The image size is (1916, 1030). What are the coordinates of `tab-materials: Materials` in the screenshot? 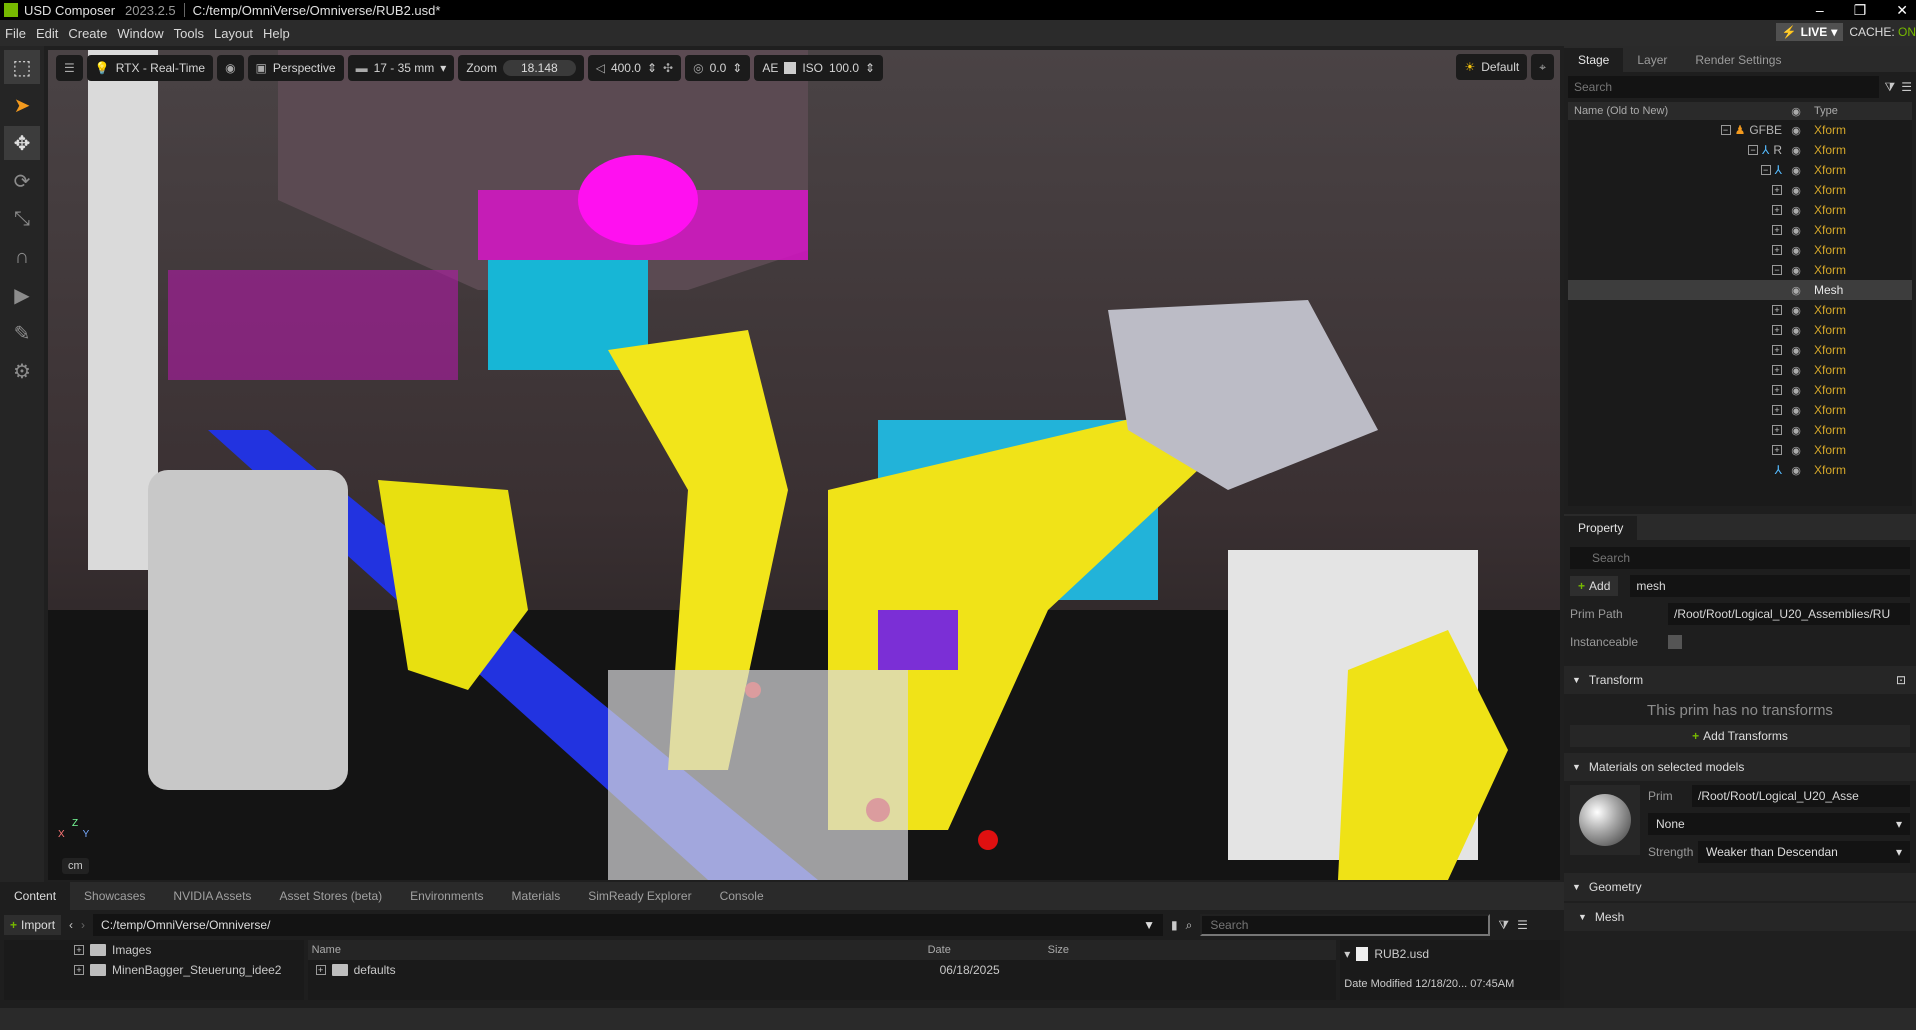 It's located at (536, 896).